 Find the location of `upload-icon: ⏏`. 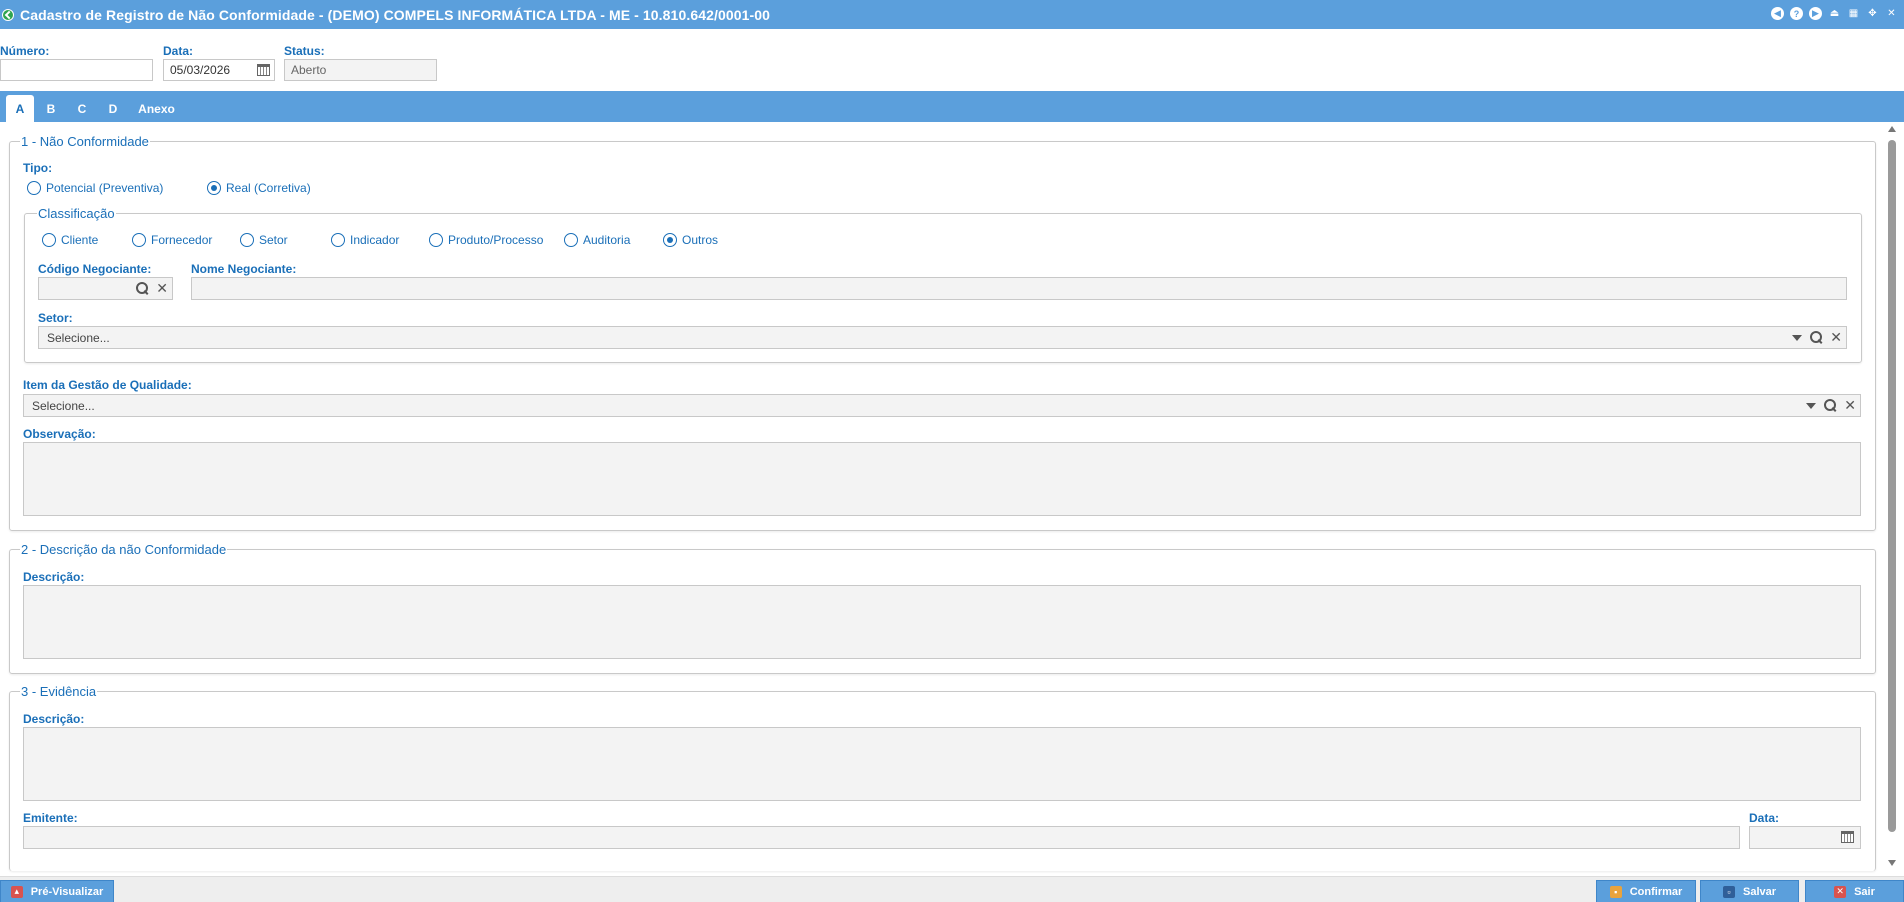

upload-icon: ⏏ is located at coordinates (1834, 13).